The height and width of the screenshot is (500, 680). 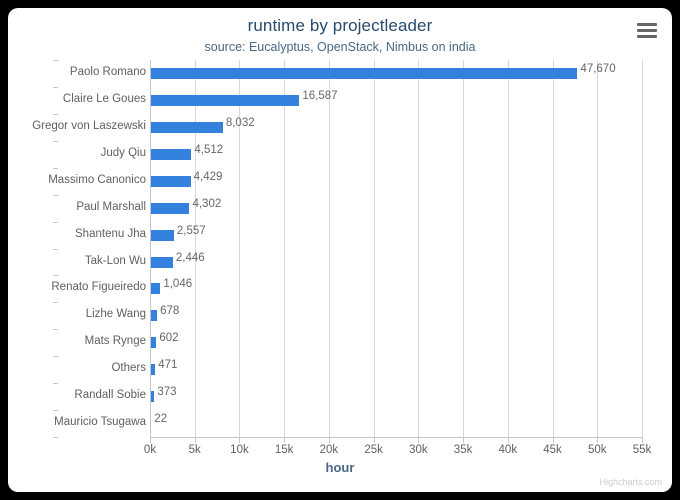 I want to click on x-axis-tick-label: 50k, so click(x=597, y=450).